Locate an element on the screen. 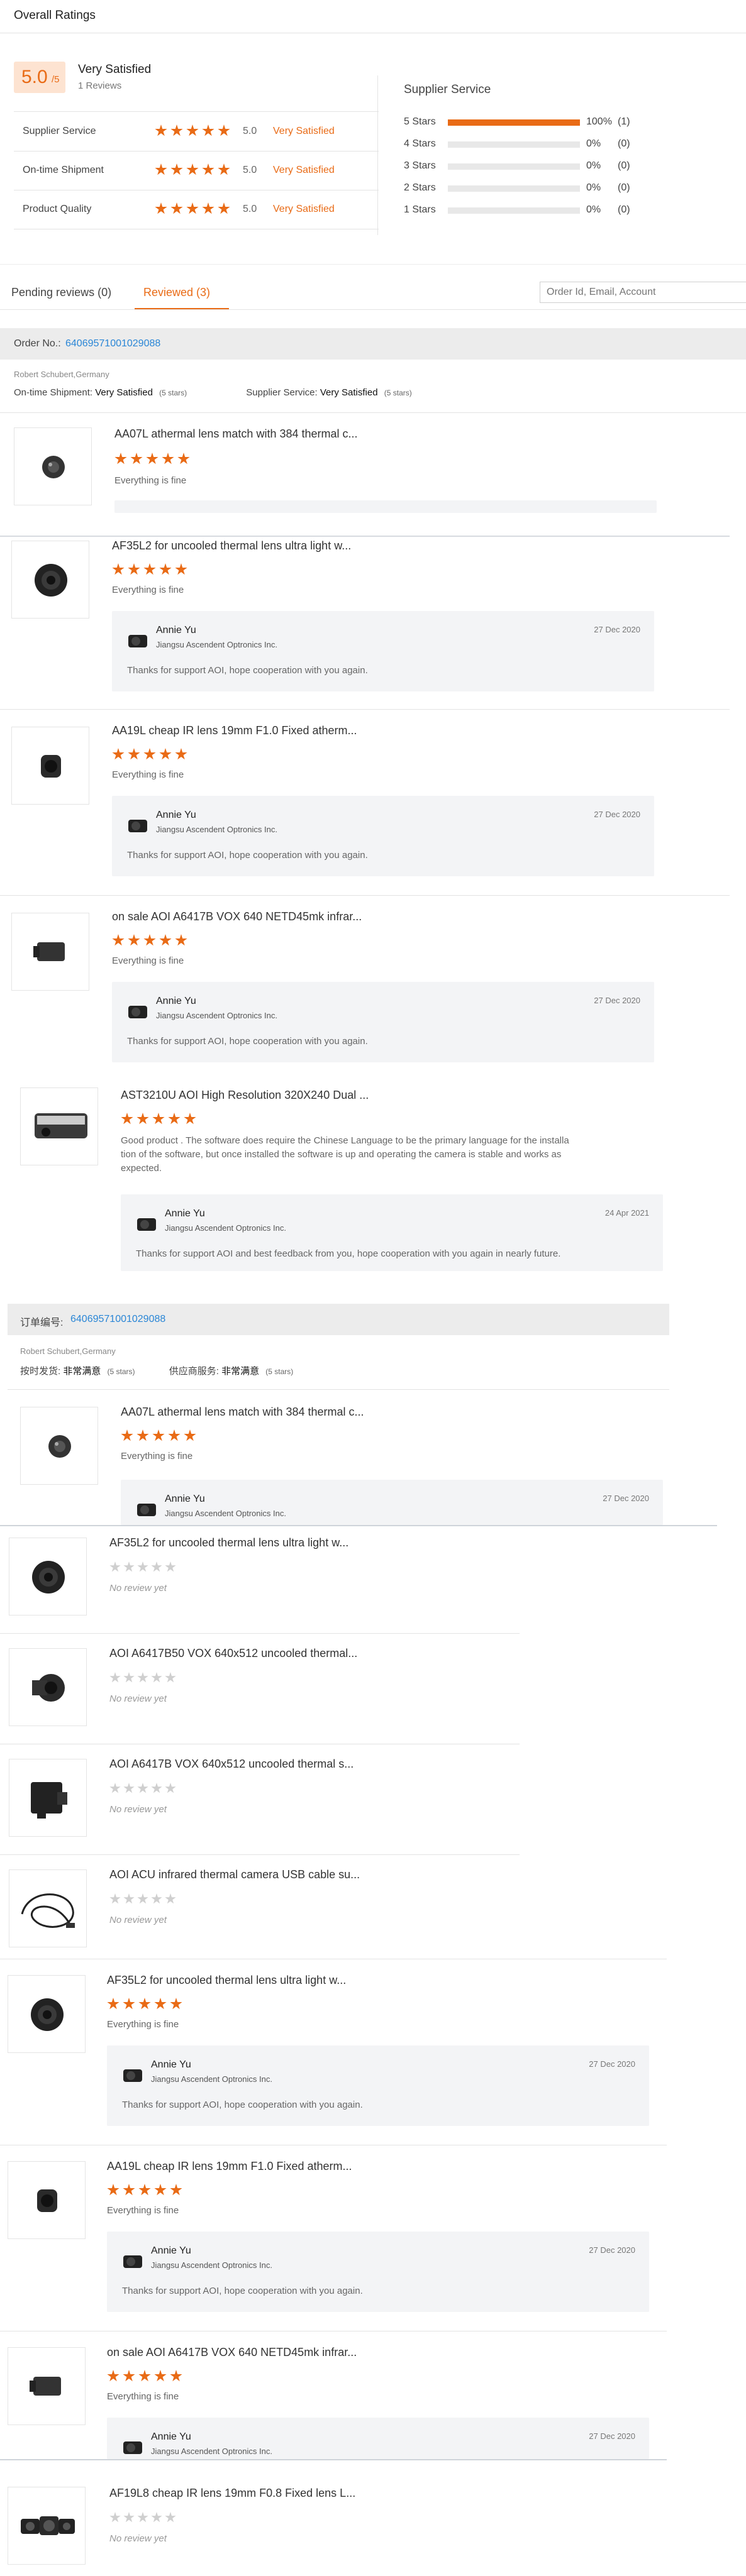 Image resolution: width=746 pixels, height=2576 pixels. service-value: 非常满意 is located at coordinates (240, 1371).